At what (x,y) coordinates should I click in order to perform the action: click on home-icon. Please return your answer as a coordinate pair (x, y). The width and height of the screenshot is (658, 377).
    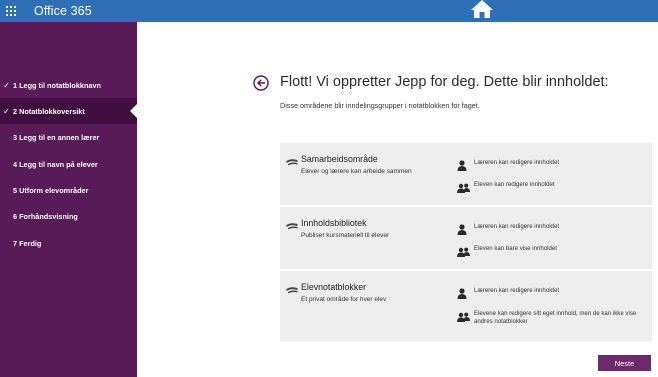
    Looking at the image, I should click on (482, 12).